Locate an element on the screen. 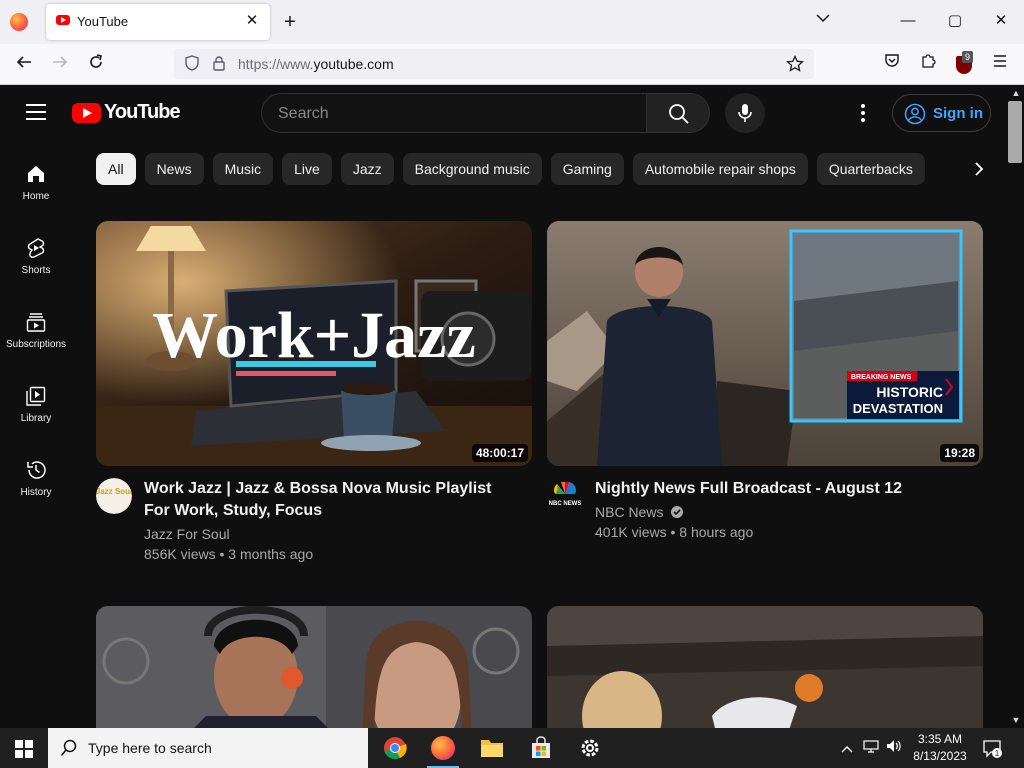  chip-music: Music is located at coordinates (243, 169).